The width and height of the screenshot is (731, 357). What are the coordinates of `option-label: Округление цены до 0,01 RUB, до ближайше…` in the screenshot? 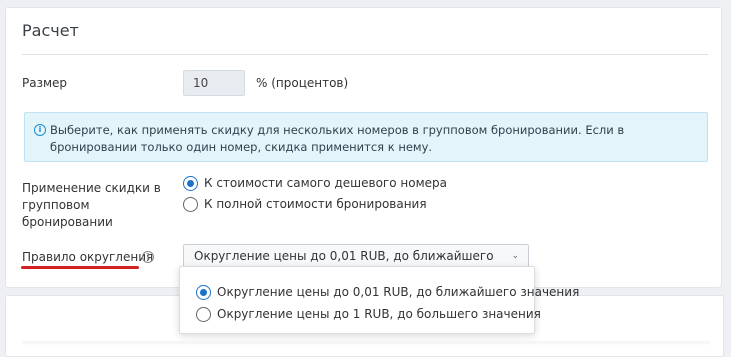 It's located at (398, 292).